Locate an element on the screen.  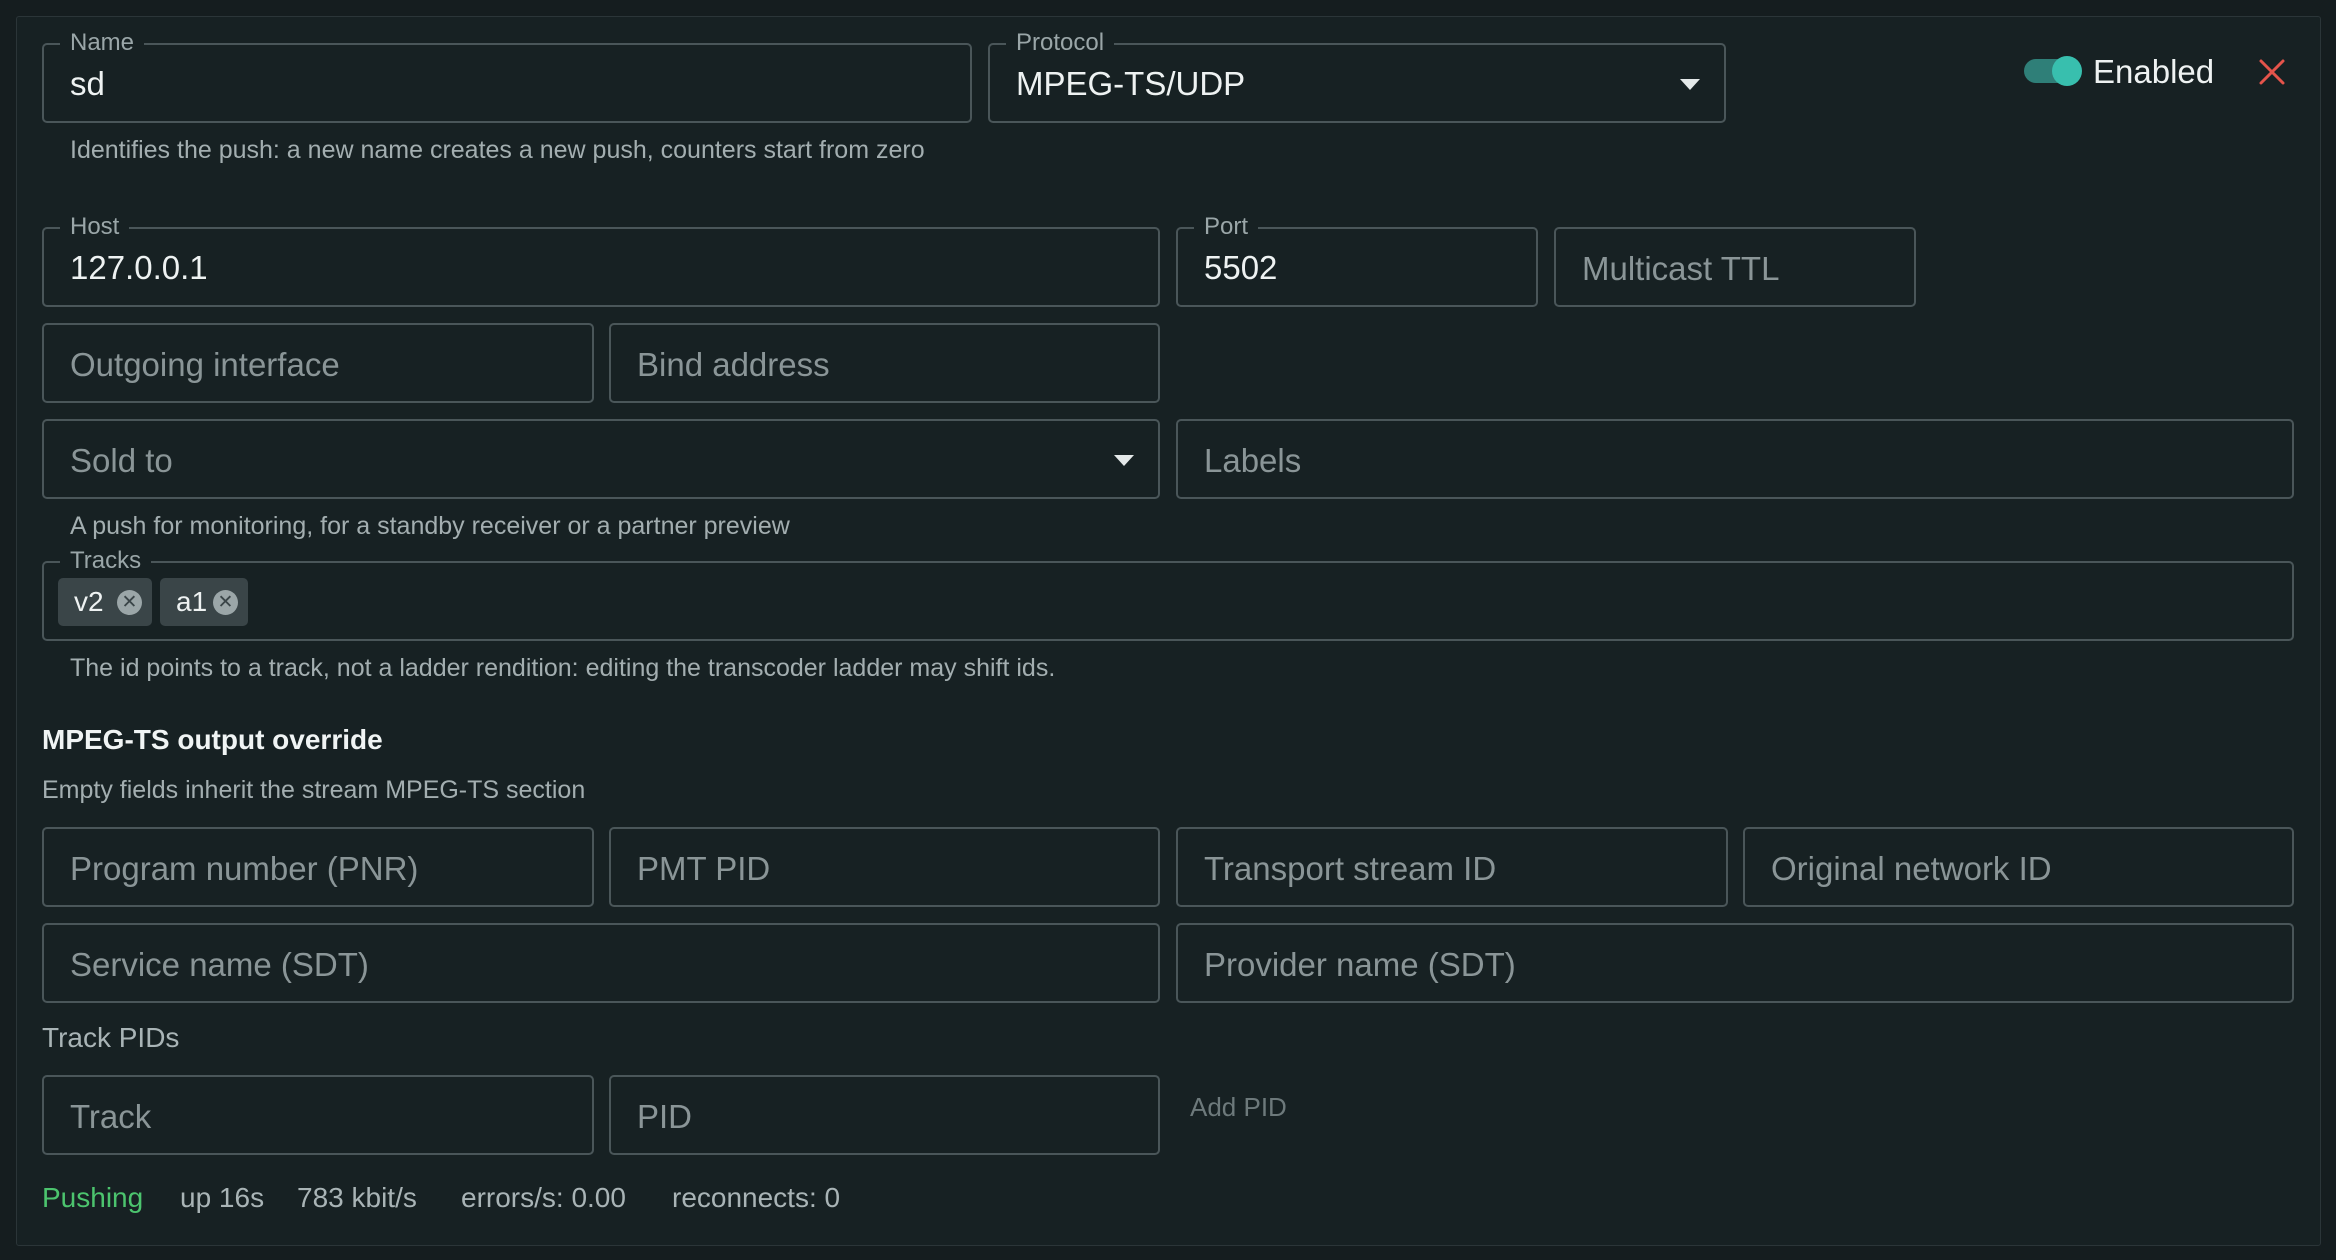
track-chip: a1 ✕ is located at coordinates (204, 602).